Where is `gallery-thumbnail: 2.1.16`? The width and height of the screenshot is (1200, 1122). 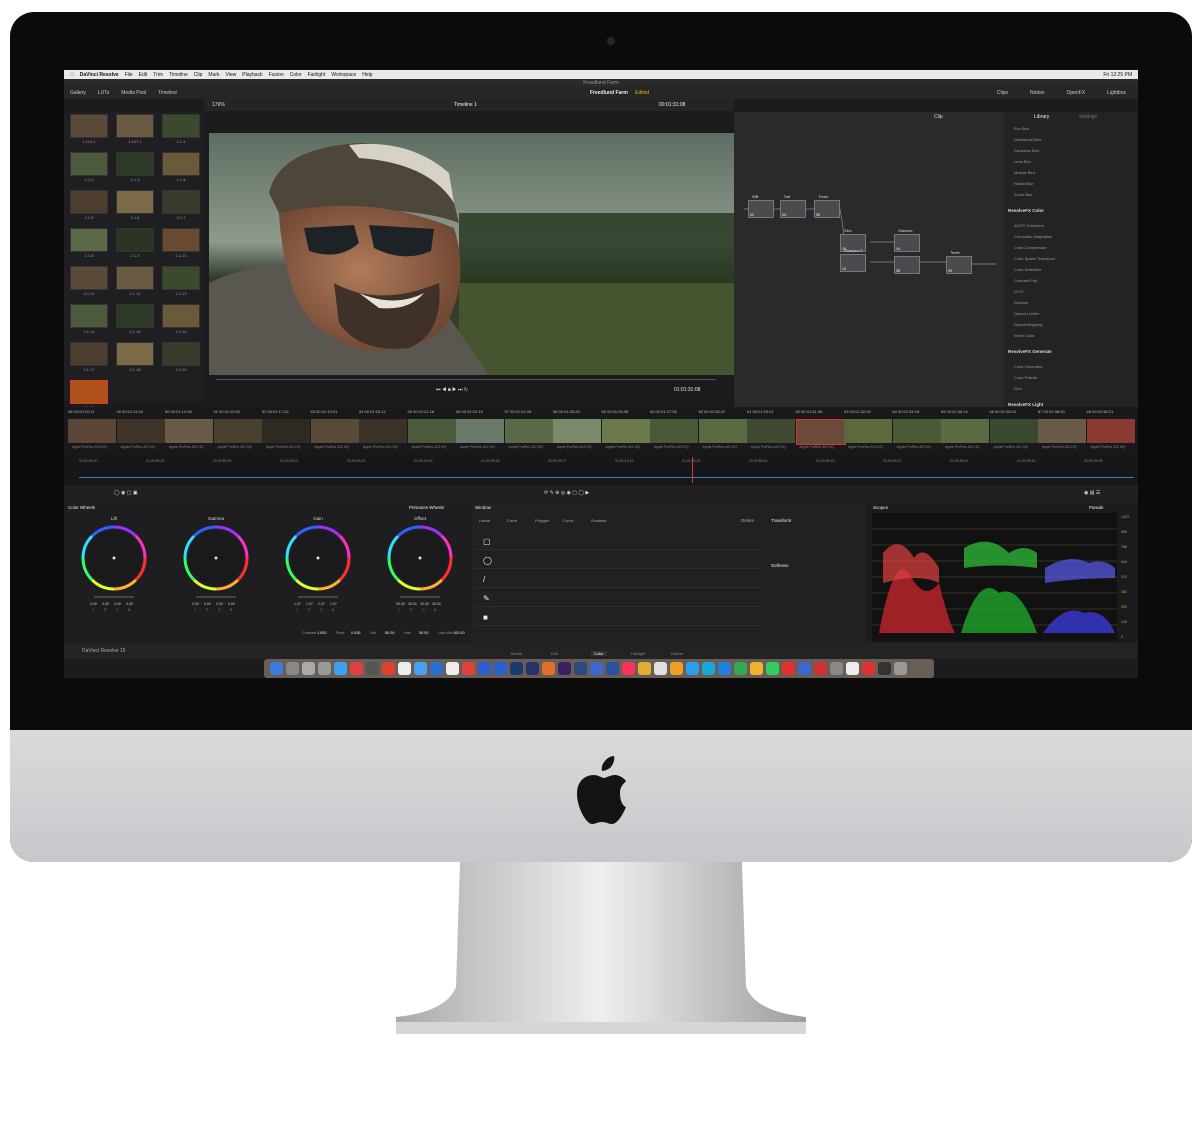
gallery-thumbnail: 2.1.16 is located at coordinates (181, 319).